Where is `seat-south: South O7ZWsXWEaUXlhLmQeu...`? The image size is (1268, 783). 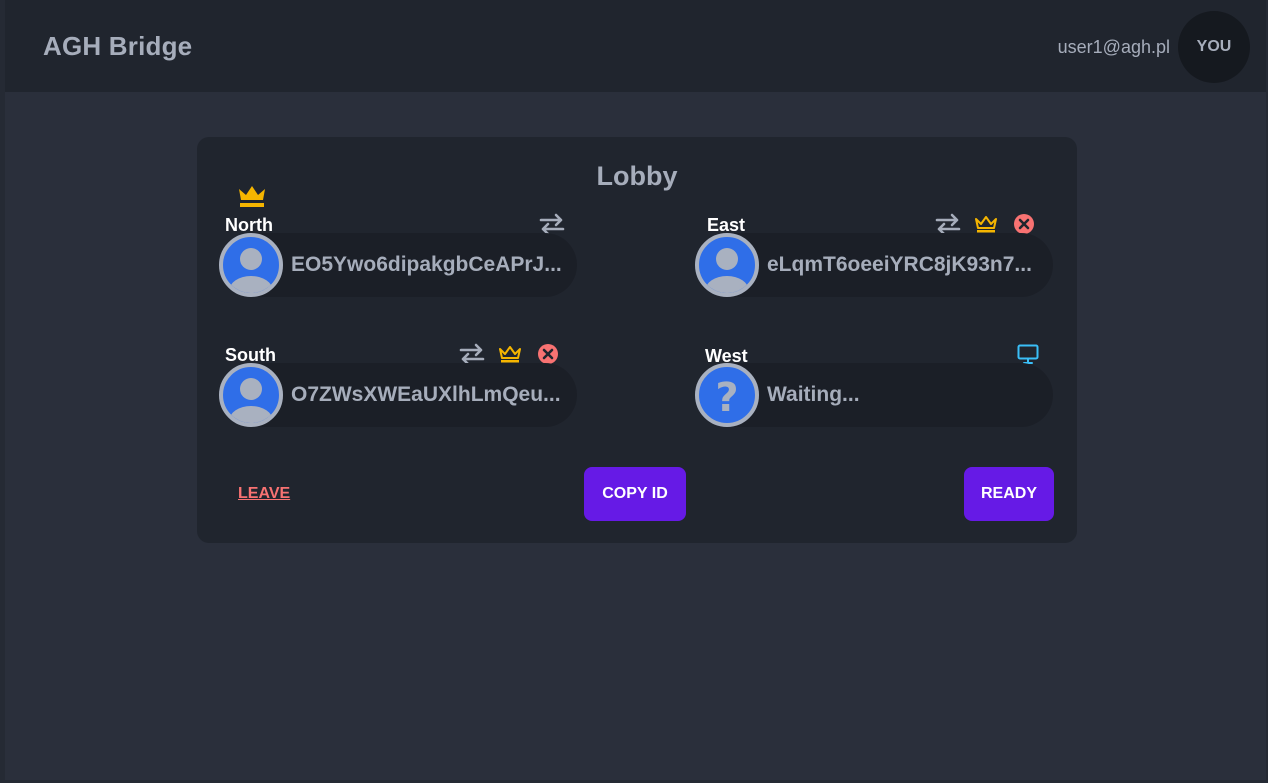 seat-south: South O7ZWsXWEaUXlhLmQeu... is located at coordinates (387, 394).